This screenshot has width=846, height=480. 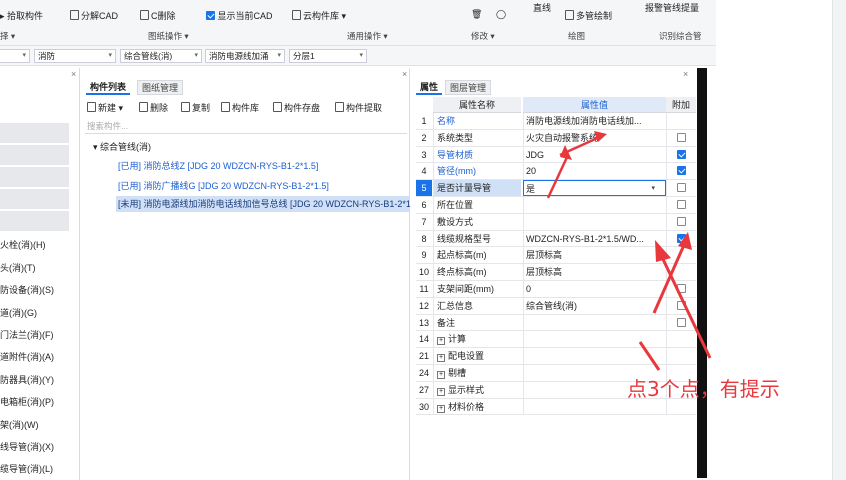 What do you see at coordinates (629, 251) in the screenshot?
I see `annotation-arrows` at bounding box center [629, 251].